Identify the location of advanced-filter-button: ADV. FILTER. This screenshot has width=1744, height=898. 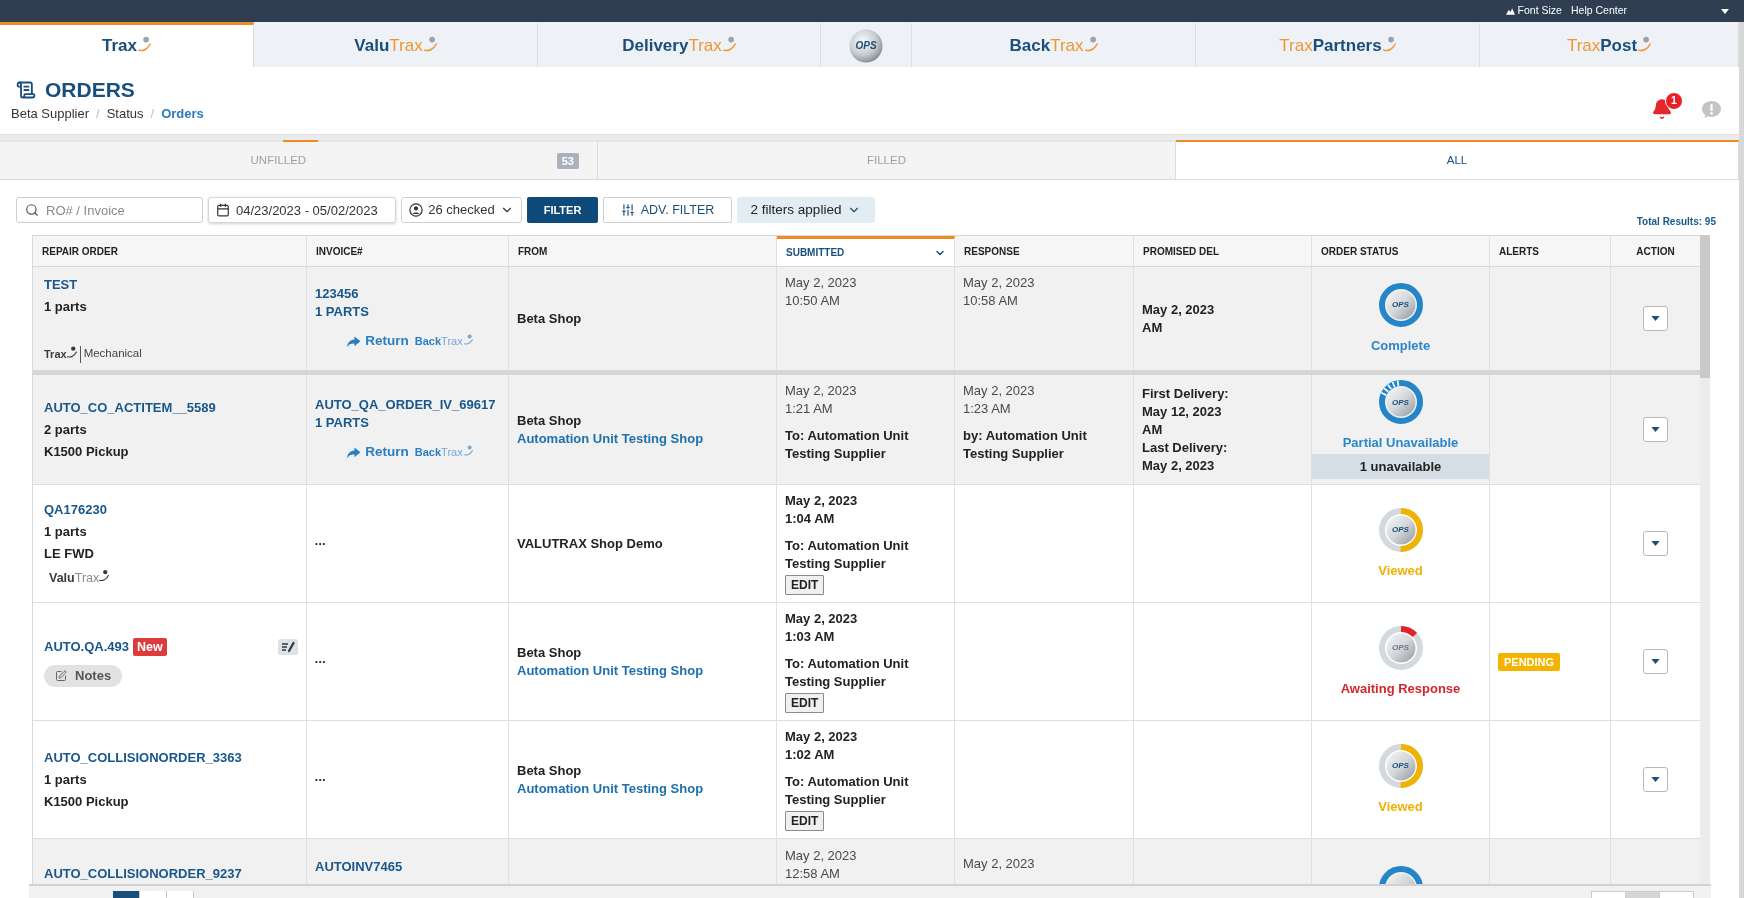
(667, 210).